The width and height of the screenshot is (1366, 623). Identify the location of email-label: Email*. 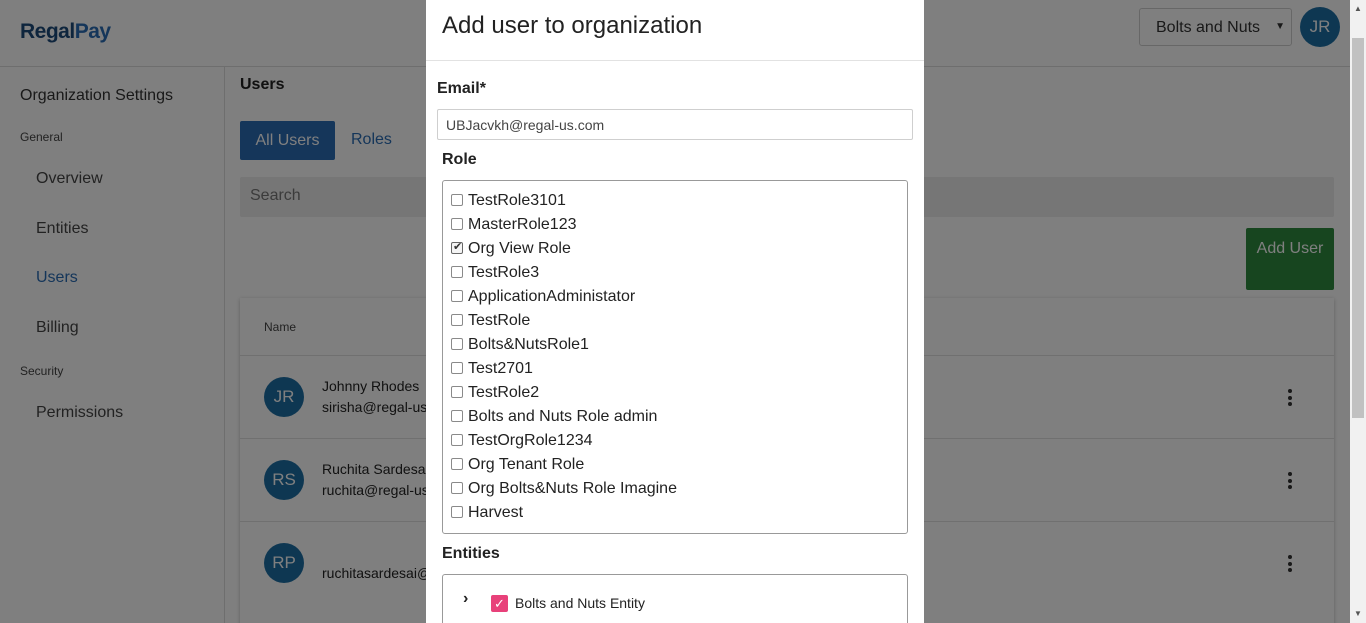
(461, 88).